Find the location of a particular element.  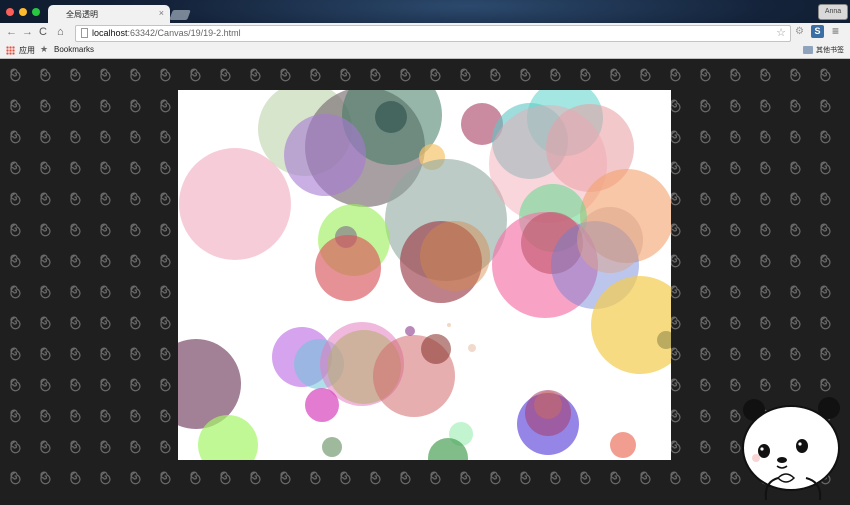

apps-grid-icon is located at coordinates (10, 50).